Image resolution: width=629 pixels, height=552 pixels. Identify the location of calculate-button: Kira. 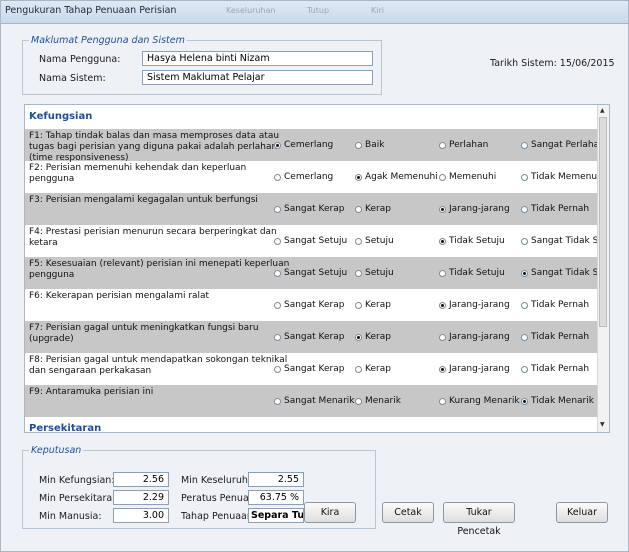
(330, 512).